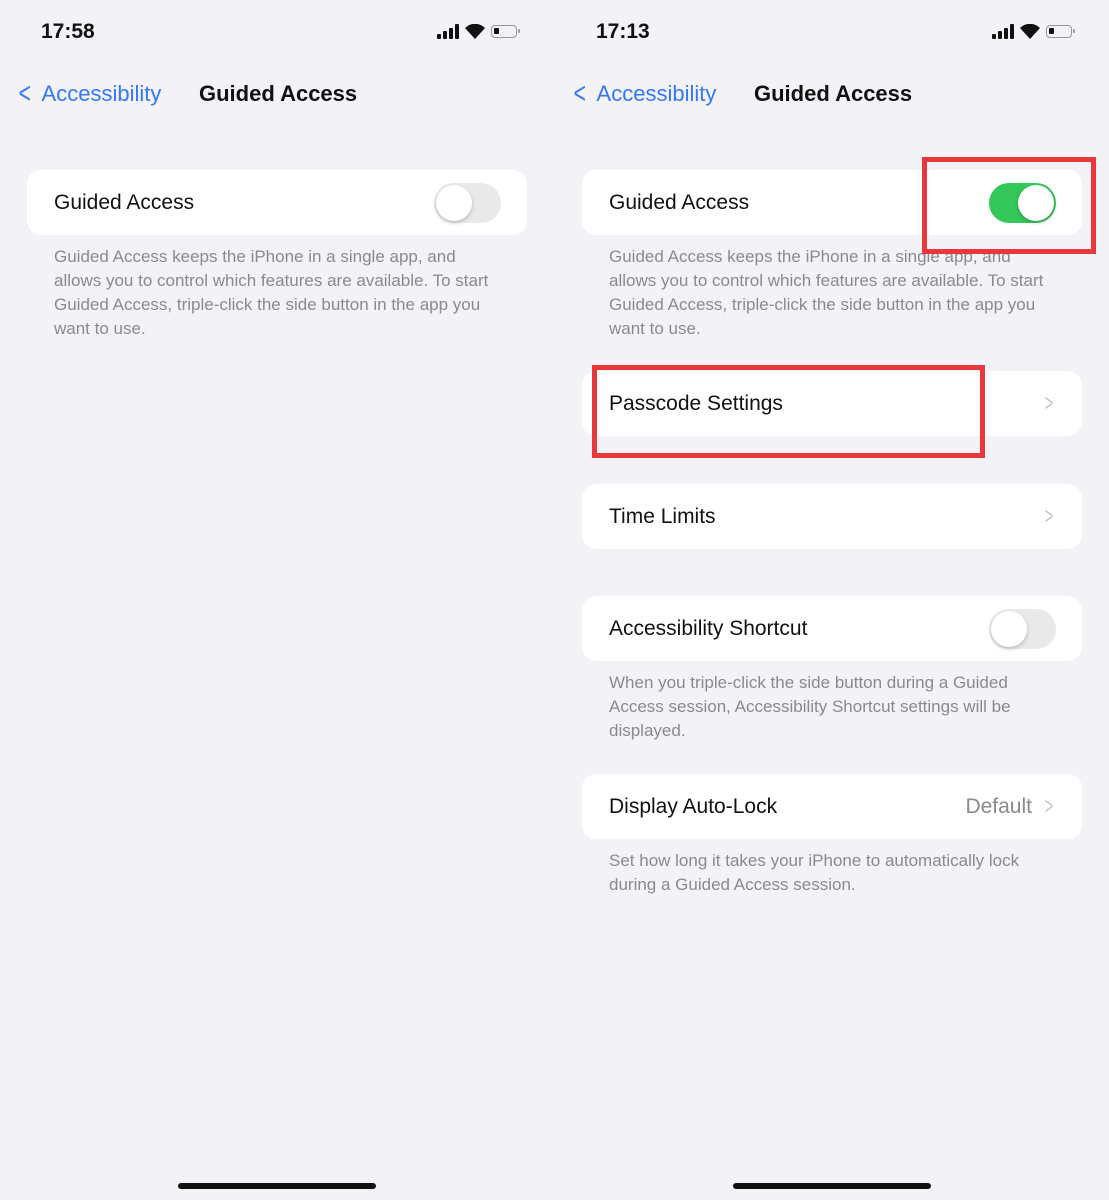  Describe the element at coordinates (1009, 205) in the screenshot. I see `highlight-toggle-box` at that location.